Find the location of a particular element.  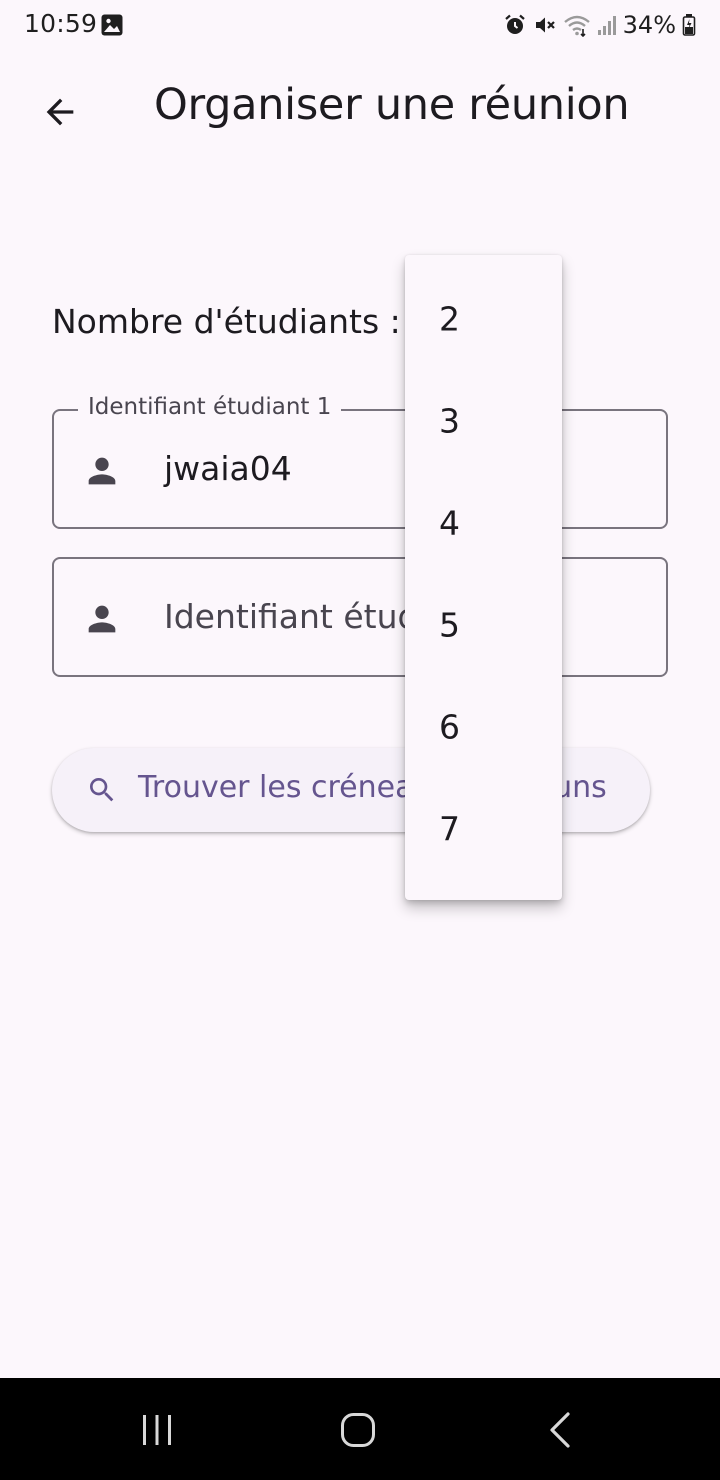

dropdown-option-label: 2 is located at coordinates (449, 319).